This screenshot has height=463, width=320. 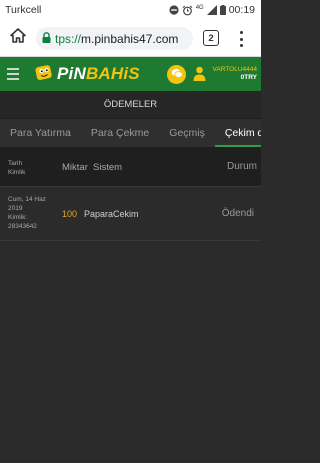 What do you see at coordinates (120, 133) in the screenshot?
I see `tab-withdraw: Para Çekme` at bounding box center [120, 133].